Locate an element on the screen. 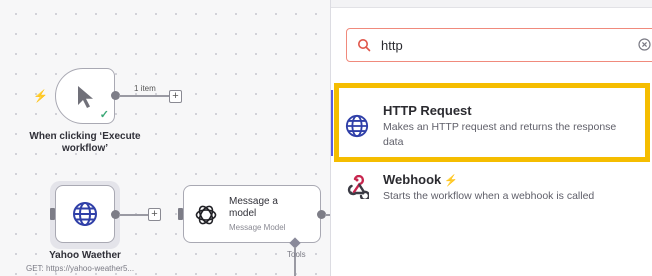 The width and height of the screenshot is (652, 276). webhook-icon is located at coordinates (358, 187).